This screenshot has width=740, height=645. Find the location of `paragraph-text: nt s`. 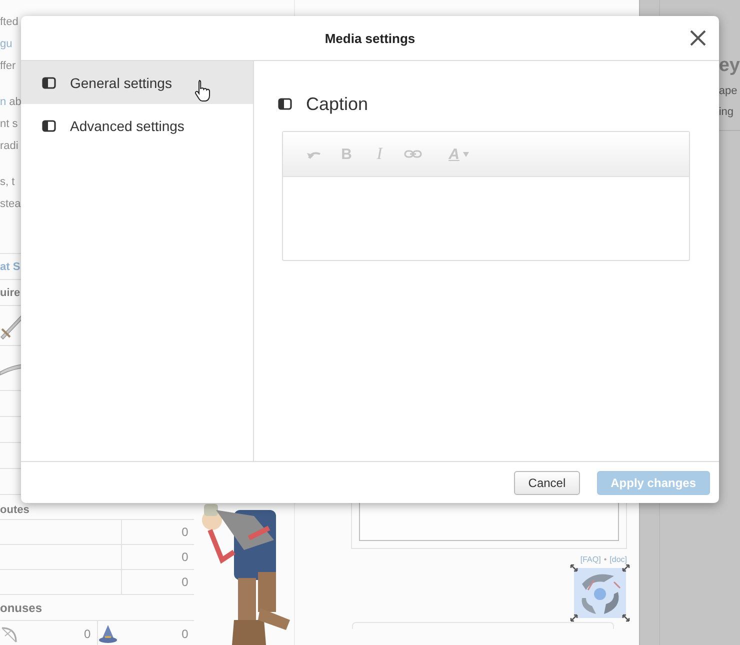

paragraph-text: nt s is located at coordinates (9, 124).